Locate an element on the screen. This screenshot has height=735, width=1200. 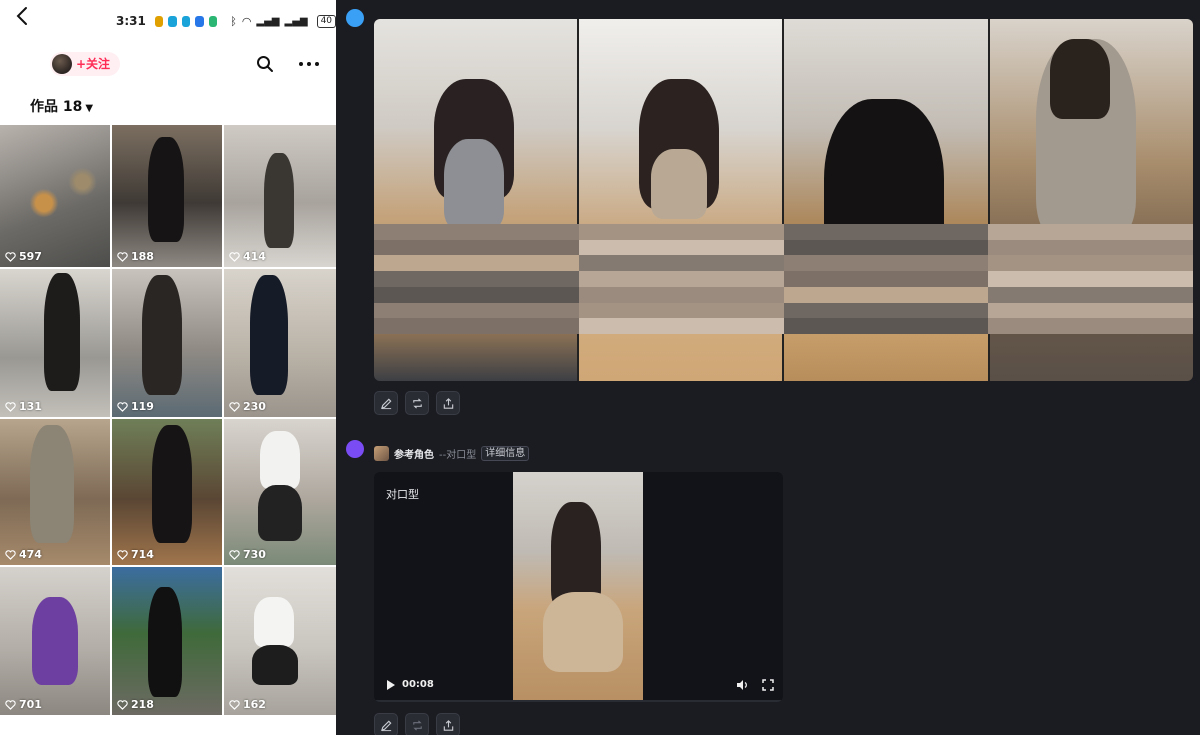
grid-item: 119 is located at coordinates (167, 343).